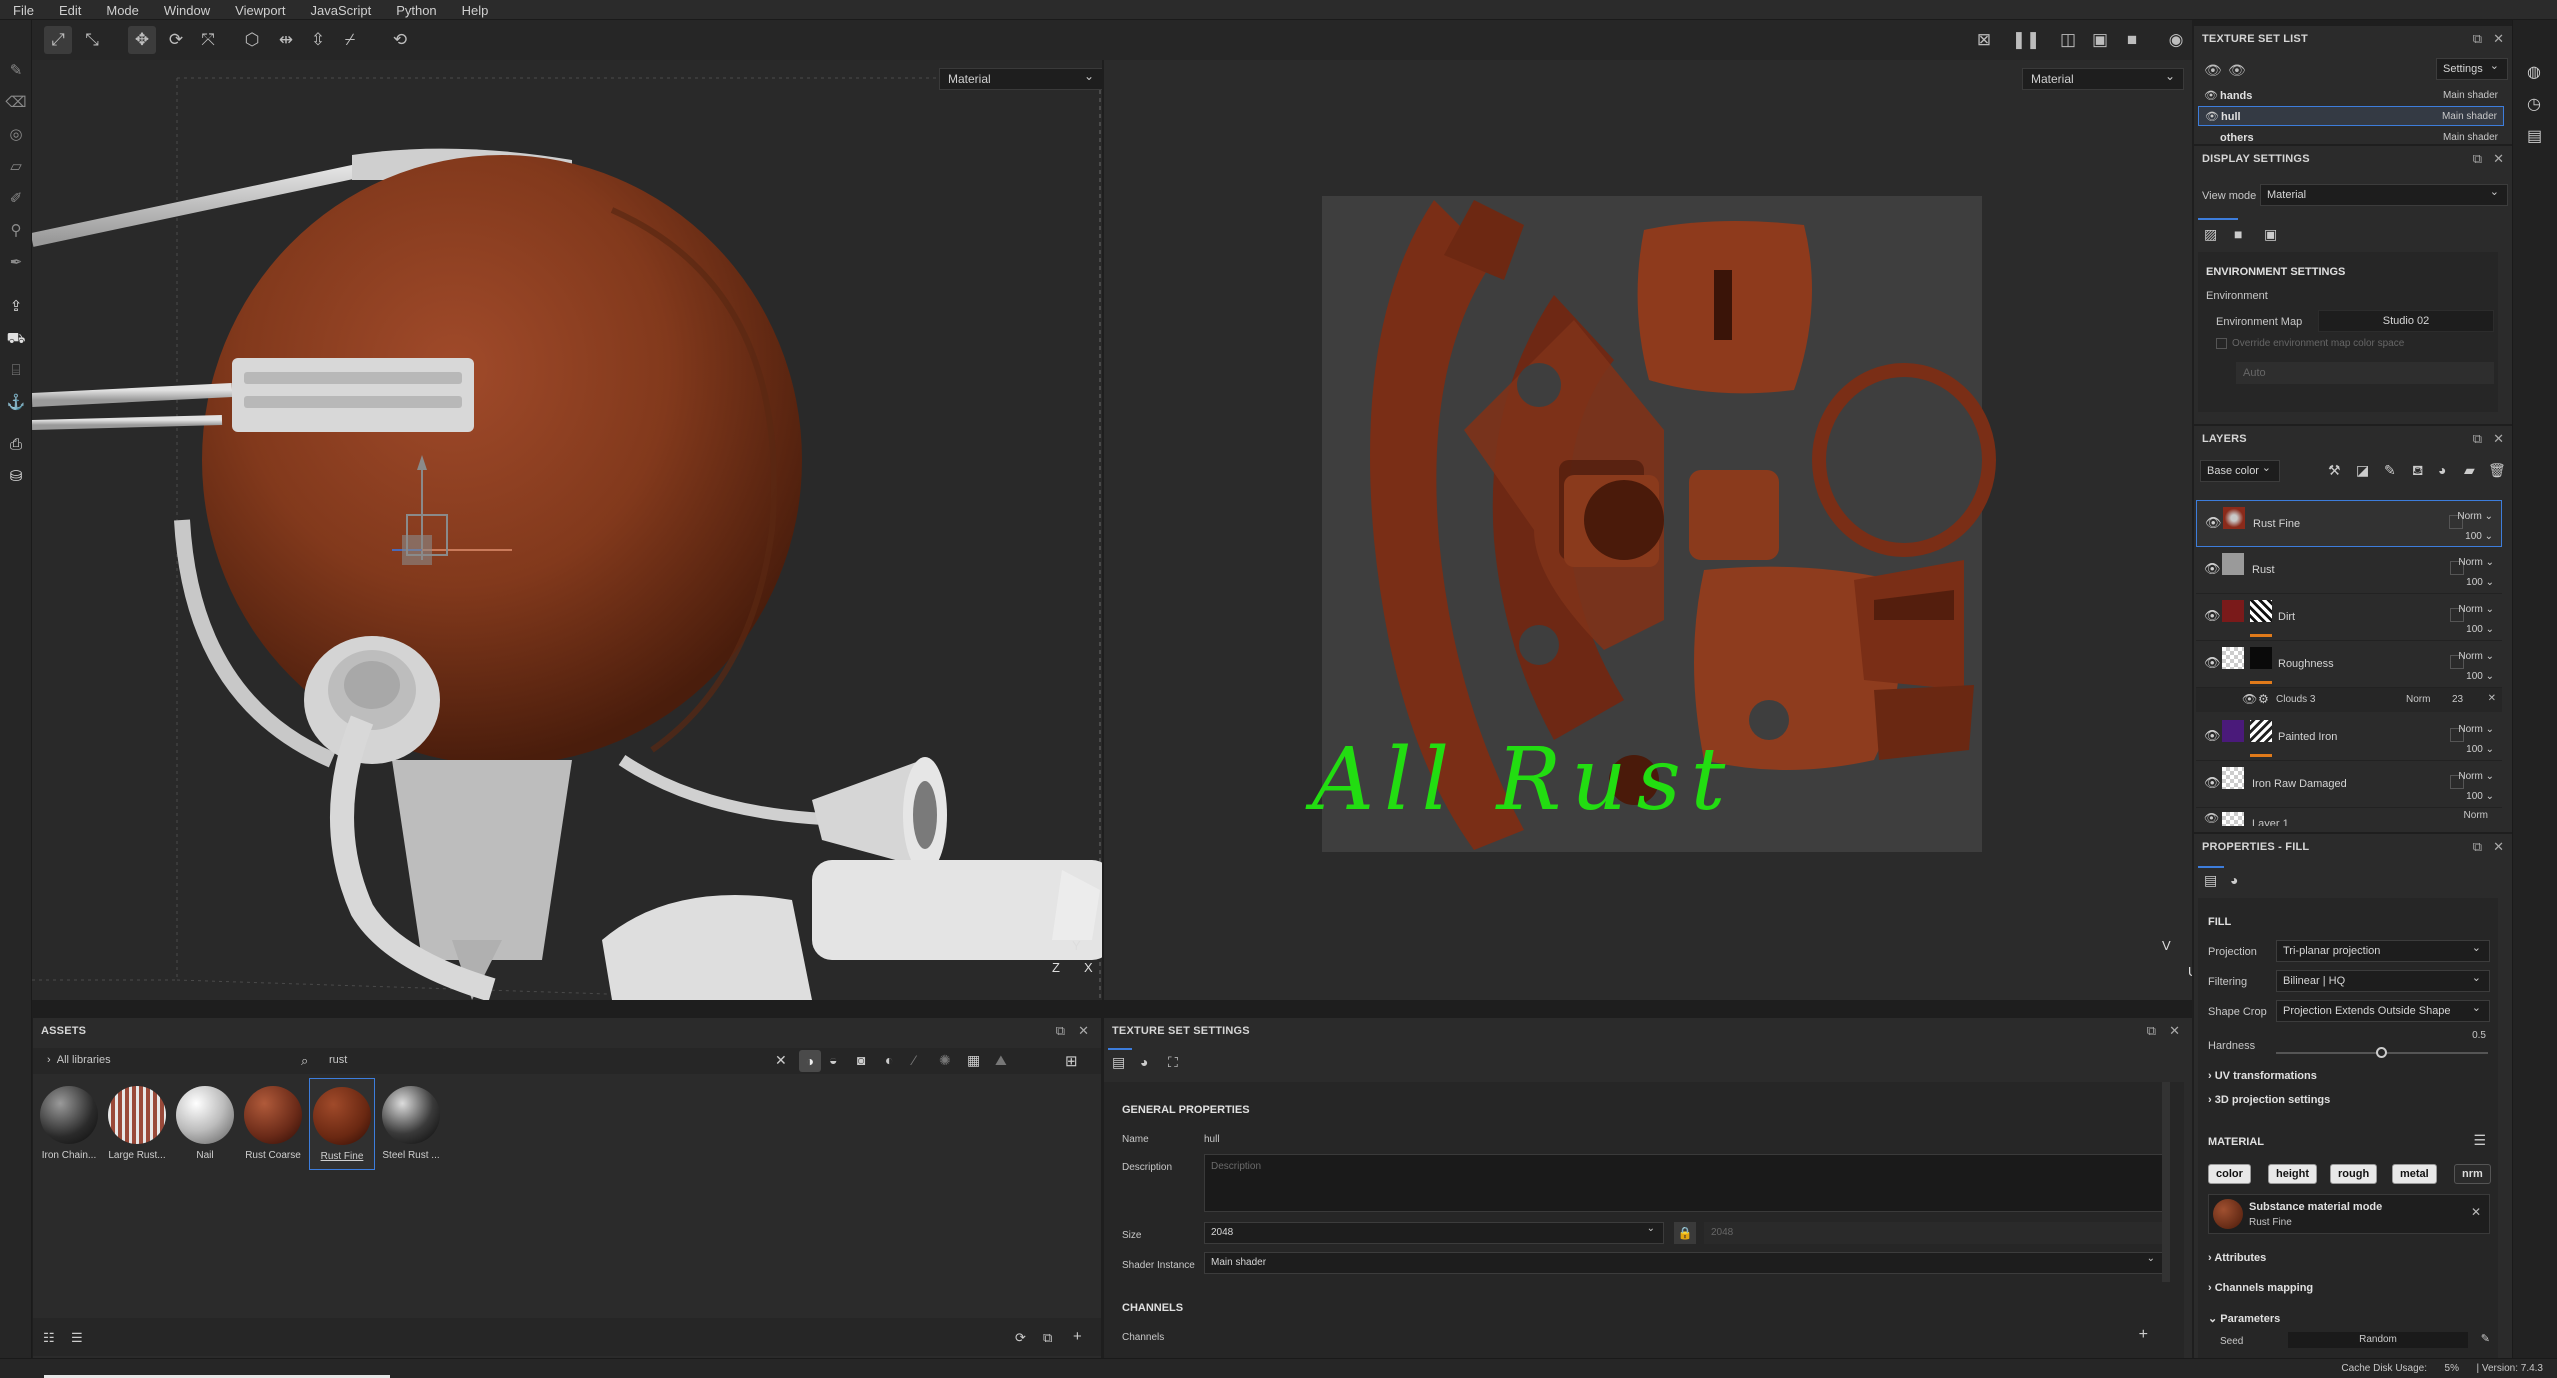 The height and width of the screenshot is (1378, 2557). What do you see at coordinates (176, 40) in the screenshot?
I see `rotate-gizmo-icon: ⟳` at bounding box center [176, 40].